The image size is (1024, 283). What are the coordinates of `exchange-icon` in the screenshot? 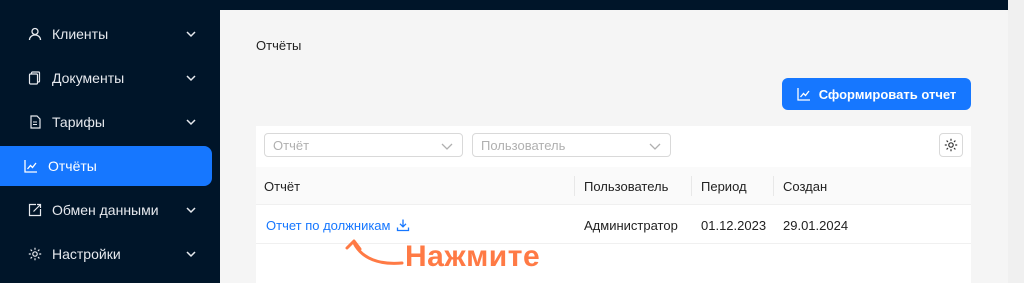 It's located at (35, 210).